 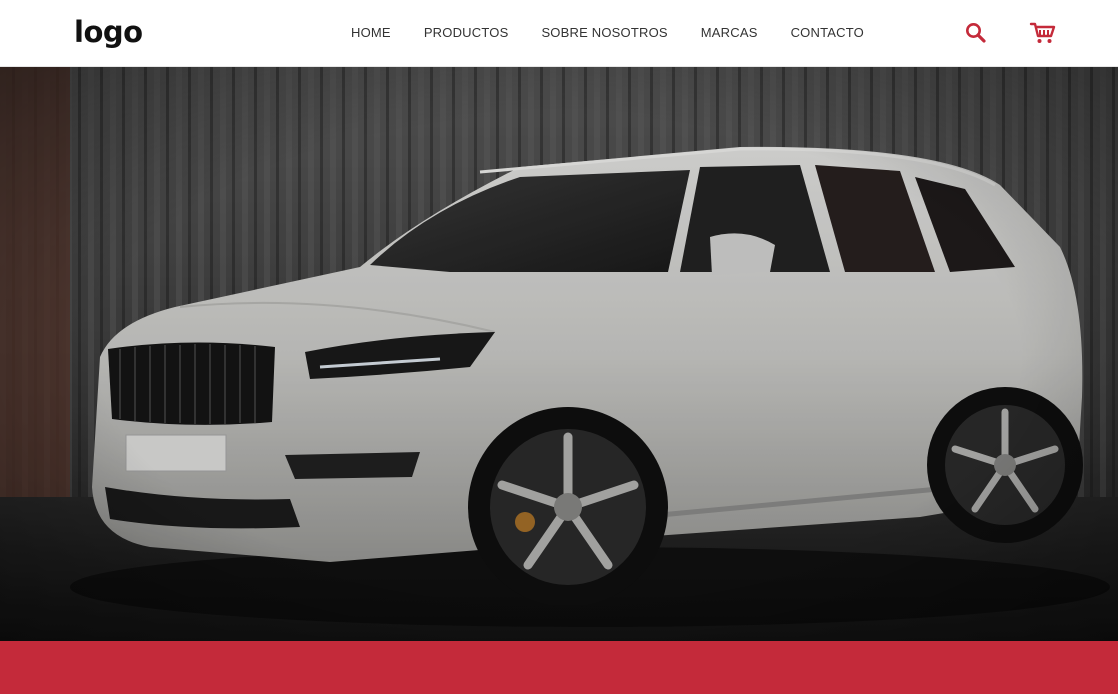 I want to click on search-icon, so click(x=976, y=33).